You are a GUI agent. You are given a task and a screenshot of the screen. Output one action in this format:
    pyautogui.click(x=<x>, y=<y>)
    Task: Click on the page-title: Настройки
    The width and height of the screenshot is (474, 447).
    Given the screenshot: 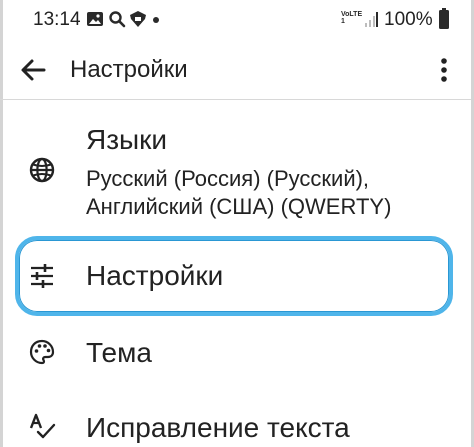 What is the action you would take?
    pyautogui.click(x=129, y=69)
    